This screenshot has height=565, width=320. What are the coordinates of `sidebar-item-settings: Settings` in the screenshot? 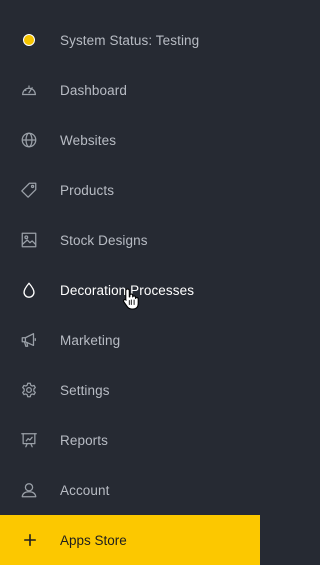 It's located at (130, 390).